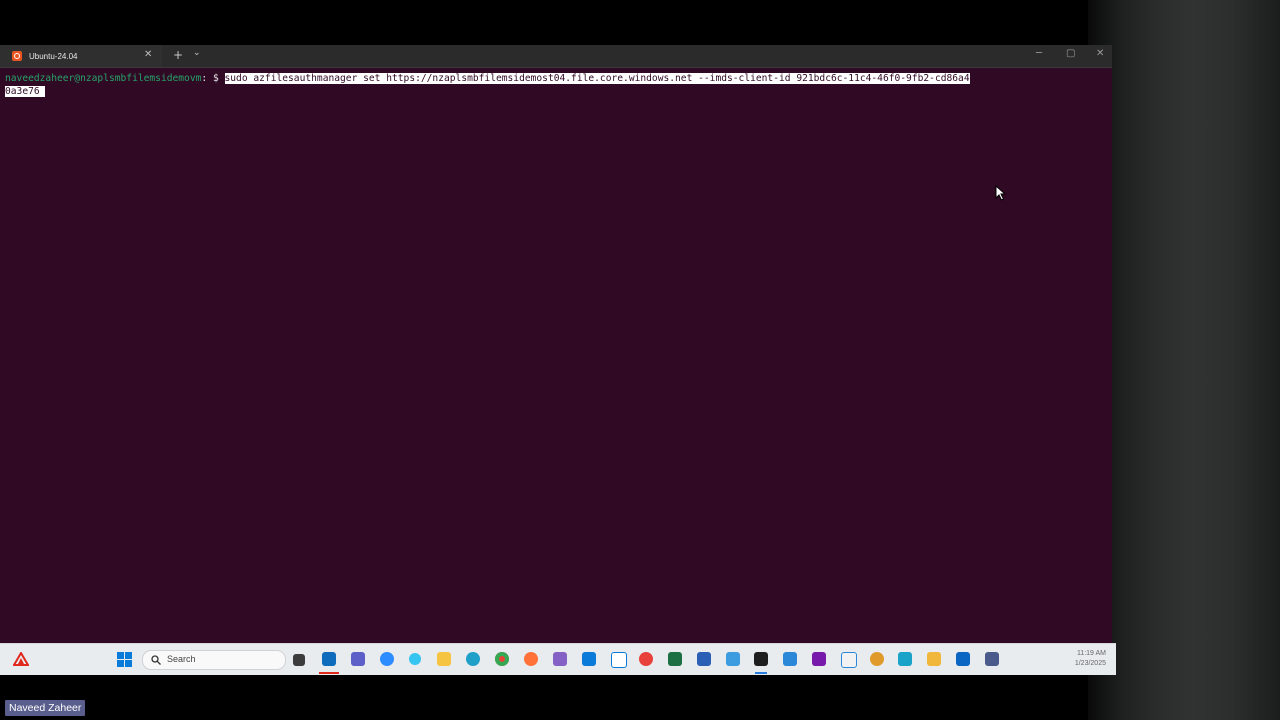  I want to click on terminal-icon, so click(761, 659).